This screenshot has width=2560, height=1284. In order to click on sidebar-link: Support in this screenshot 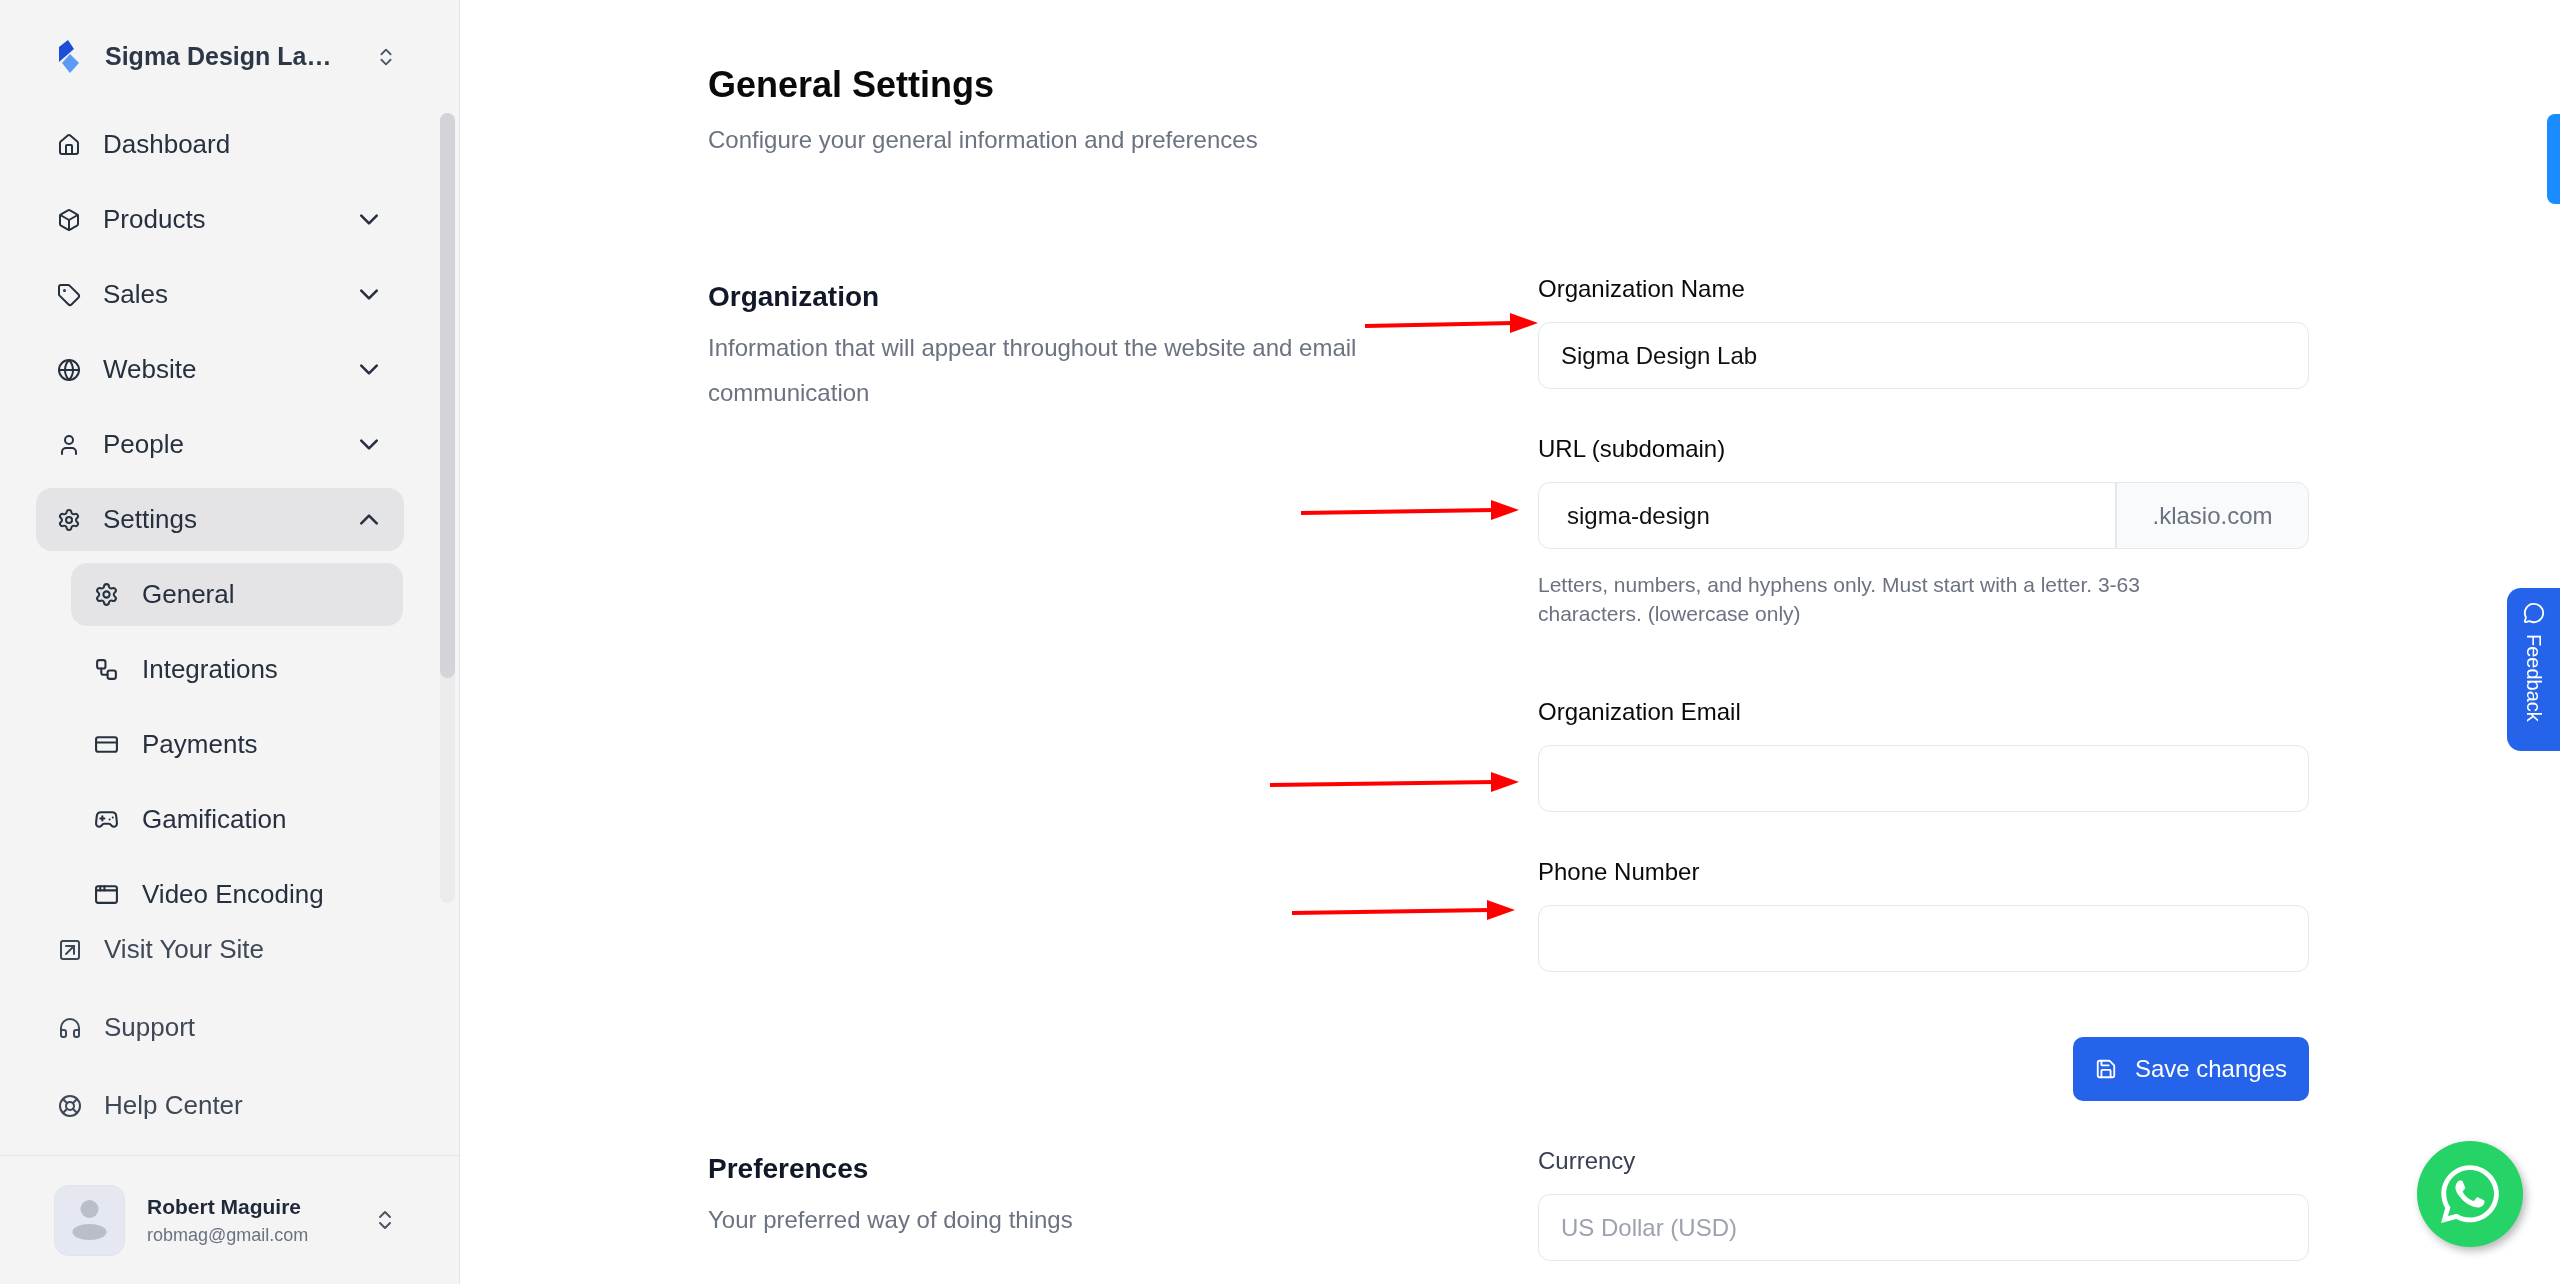, I will do `click(229, 1027)`.